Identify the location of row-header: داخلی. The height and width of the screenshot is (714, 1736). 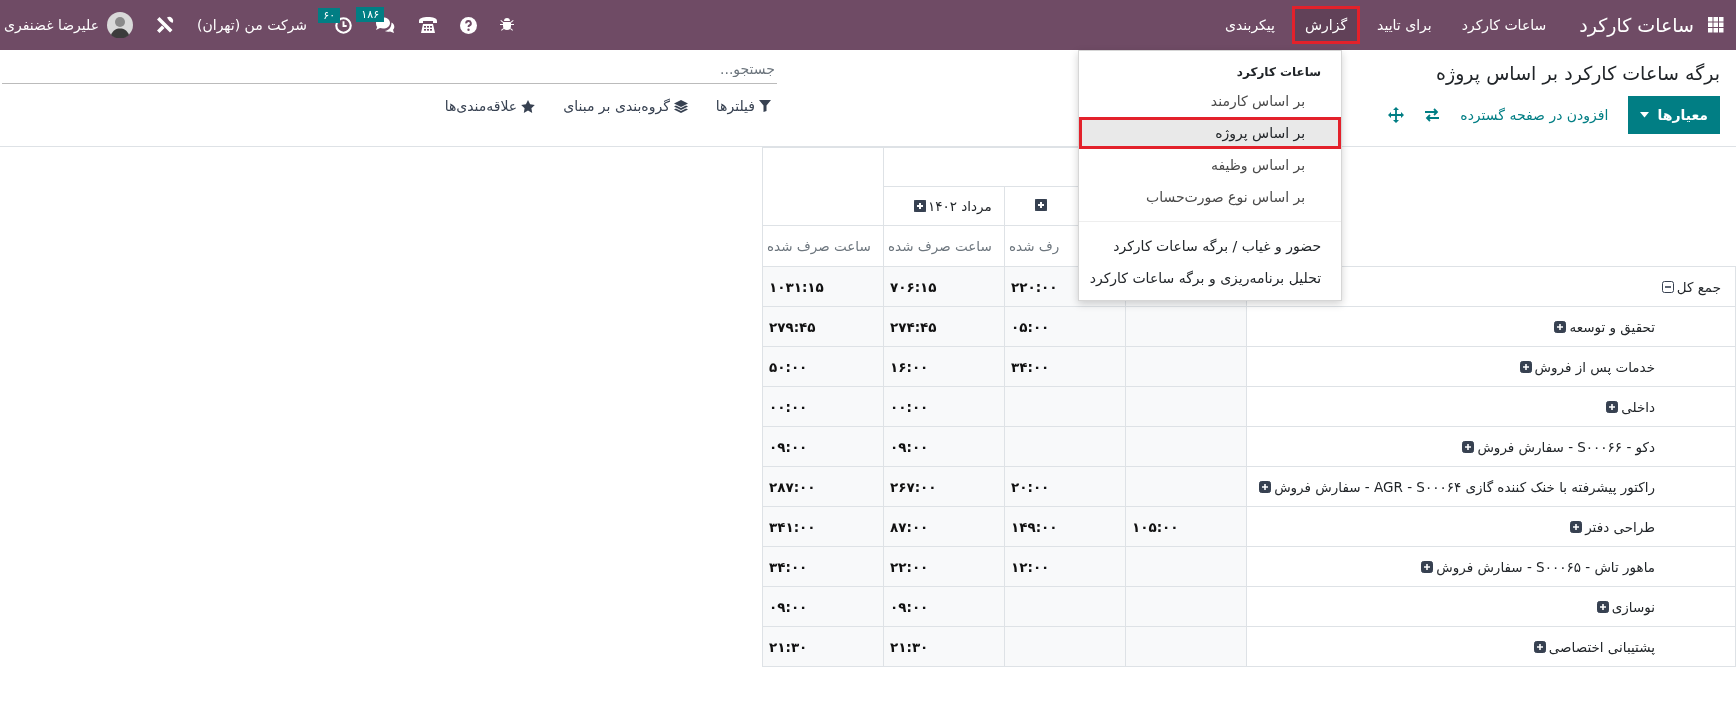
(1638, 406).